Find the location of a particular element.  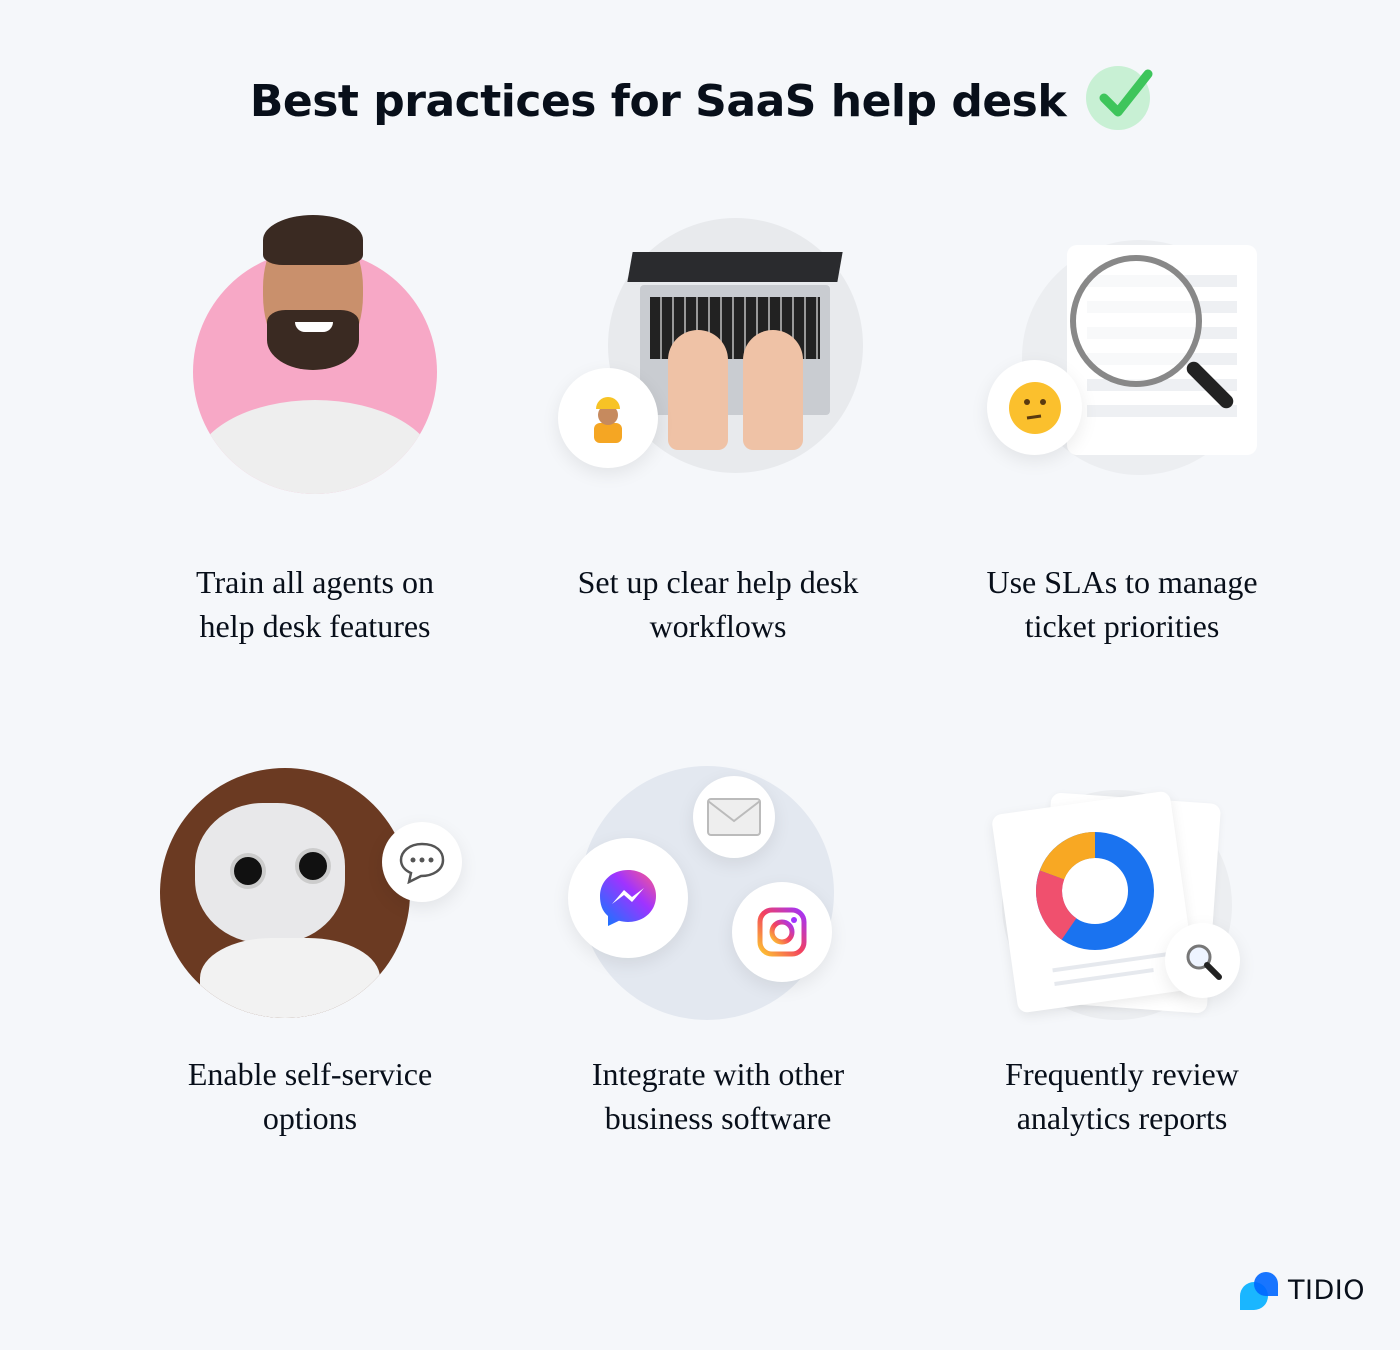

tidio-logo-icon is located at coordinates (1259, 1291).